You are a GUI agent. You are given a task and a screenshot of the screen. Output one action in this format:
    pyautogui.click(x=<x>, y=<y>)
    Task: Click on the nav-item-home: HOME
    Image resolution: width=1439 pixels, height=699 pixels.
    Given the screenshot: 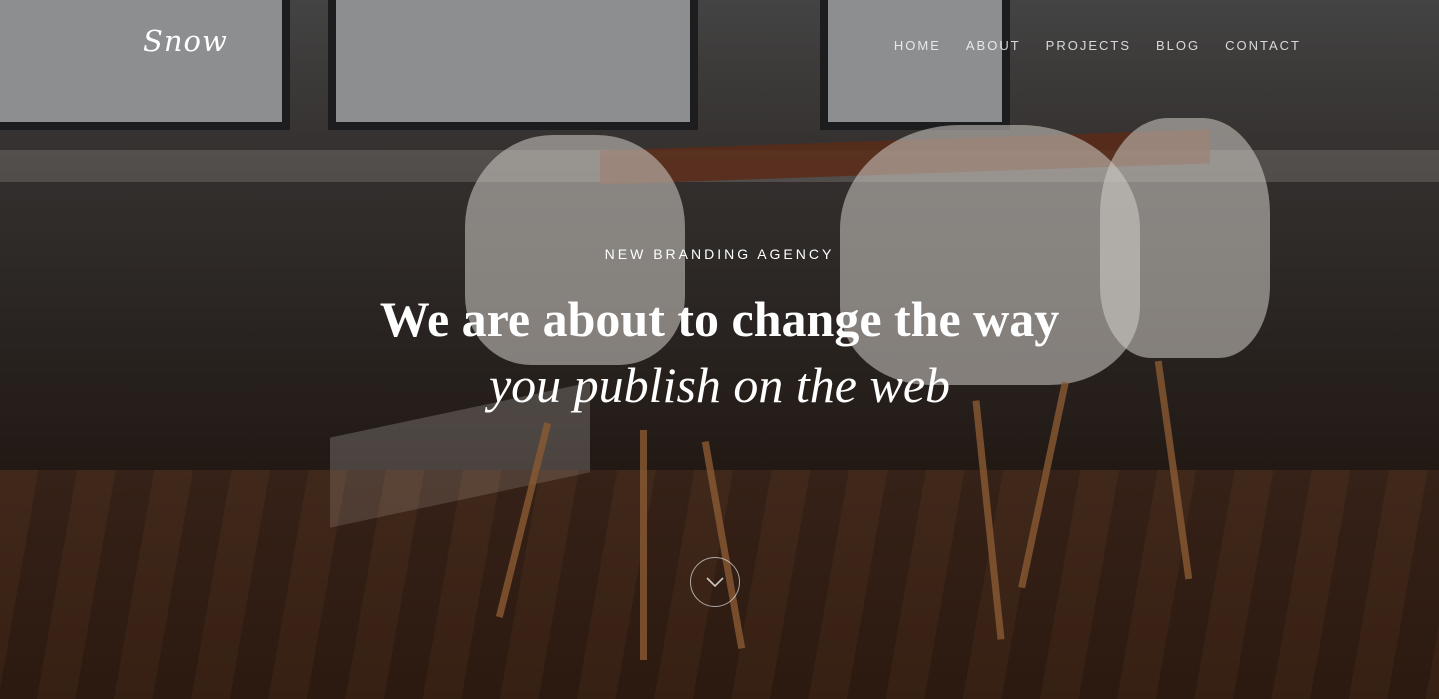 What is the action you would take?
    pyautogui.click(x=917, y=45)
    